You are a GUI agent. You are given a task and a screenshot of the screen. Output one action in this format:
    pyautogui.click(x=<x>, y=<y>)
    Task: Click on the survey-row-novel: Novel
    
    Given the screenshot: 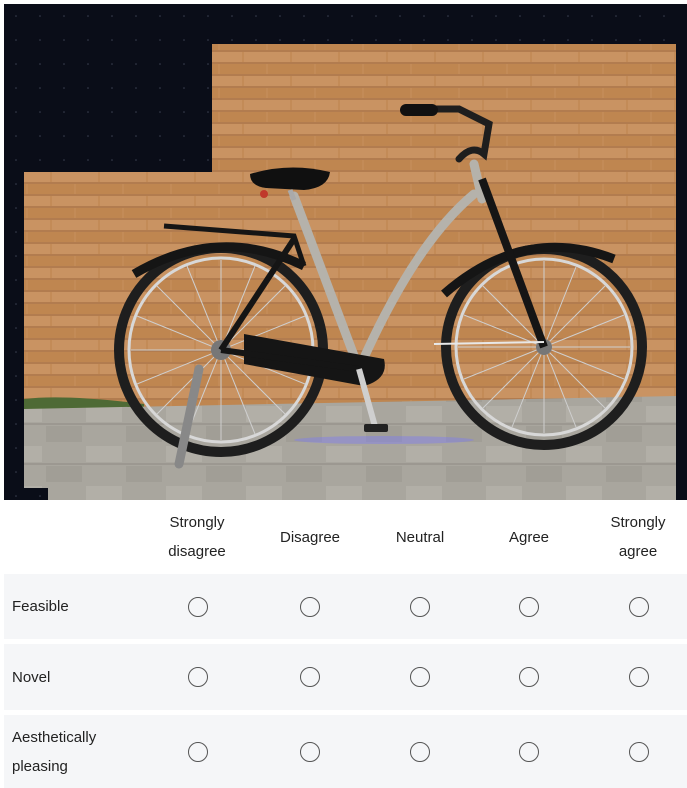 What is the action you would take?
    pyautogui.click(x=345, y=677)
    